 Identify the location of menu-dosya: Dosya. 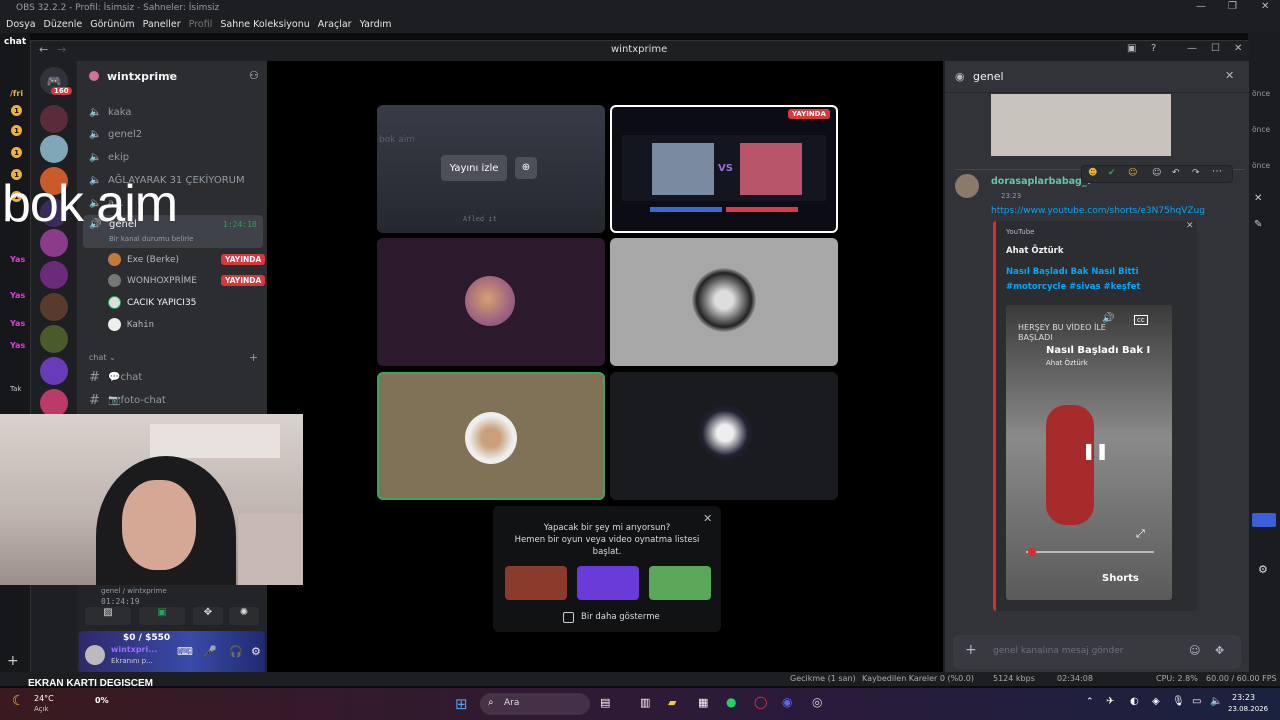
(21, 24).